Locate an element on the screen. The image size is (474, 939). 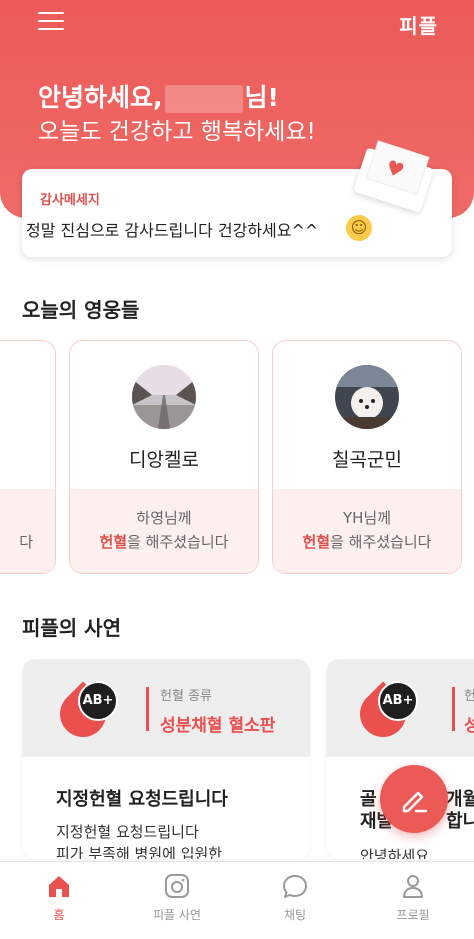
home-icon is located at coordinates (59, 886).